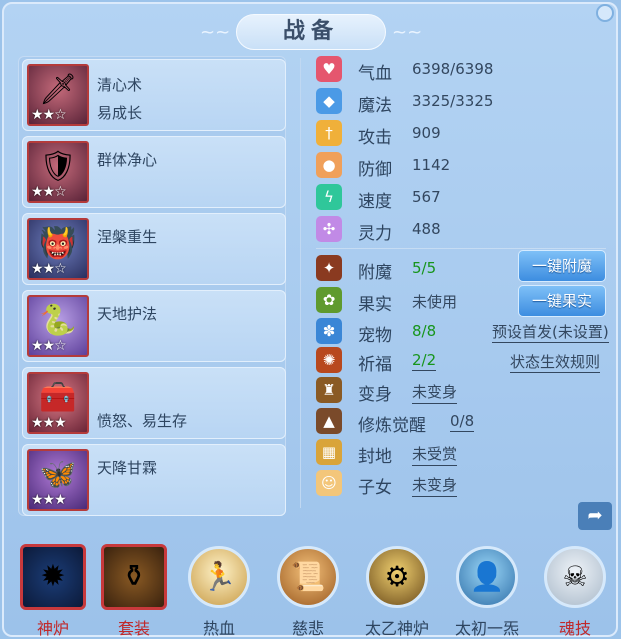 The width and height of the screenshot is (621, 639). Describe the element at coordinates (392, 426) in the screenshot. I see `equip-label: 修炼觉醒` at that location.